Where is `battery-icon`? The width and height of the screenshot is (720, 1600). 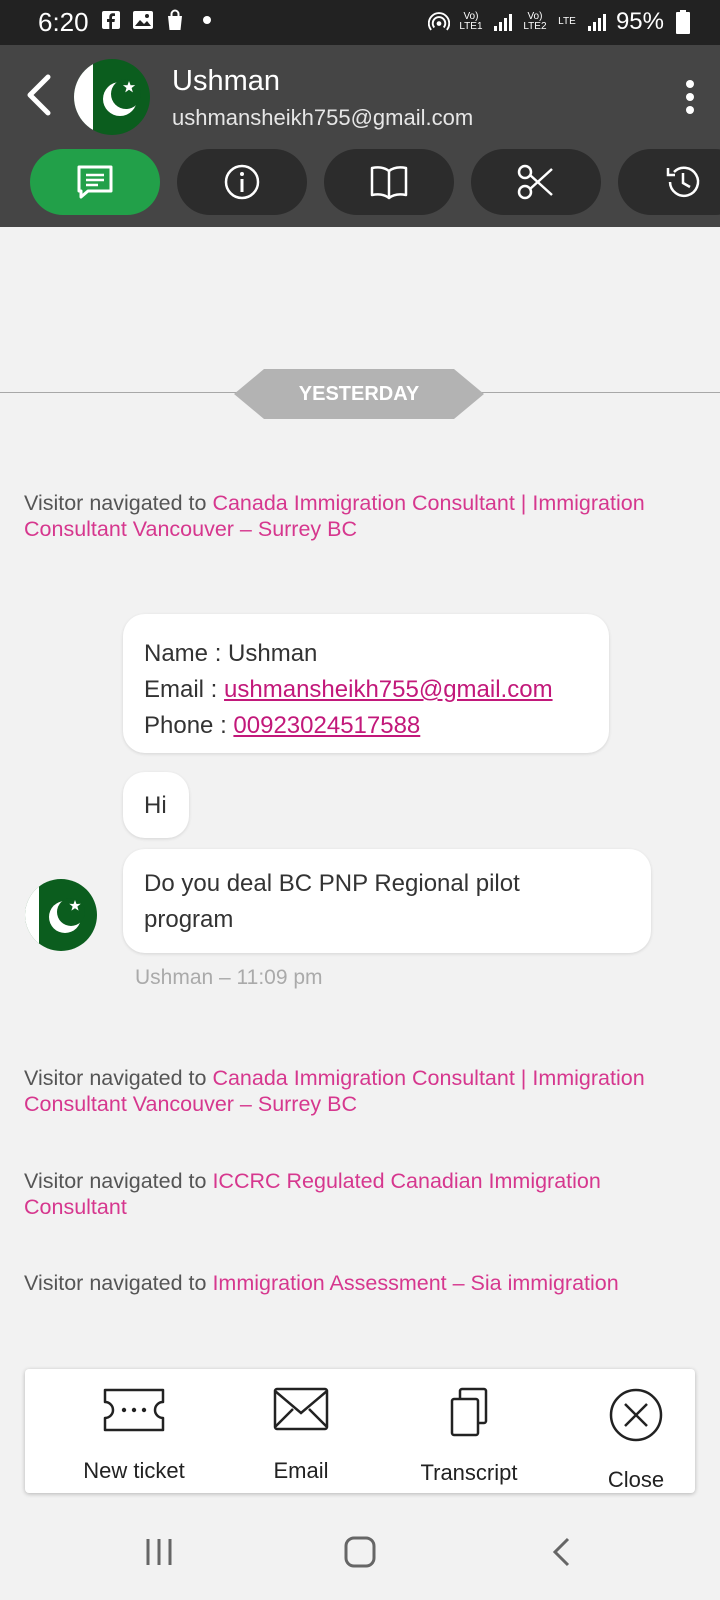
battery-icon is located at coordinates (683, 22).